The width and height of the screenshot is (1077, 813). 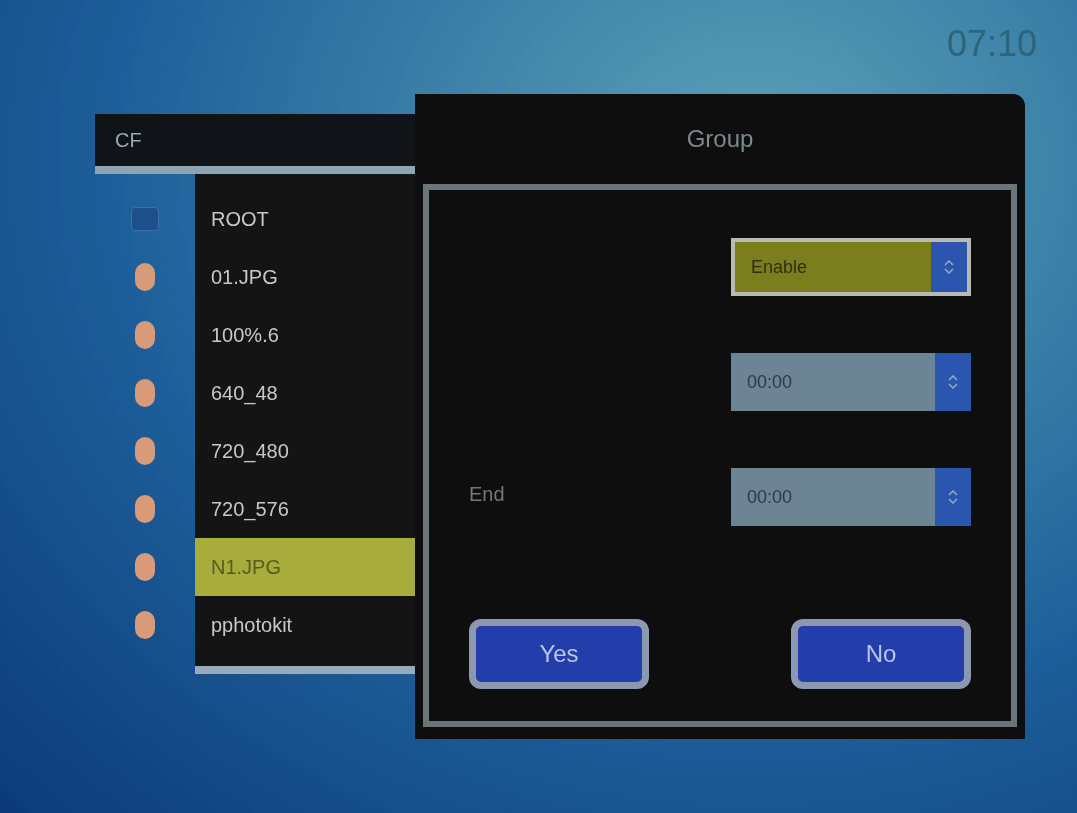 What do you see at coordinates (145, 219) in the screenshot?
I see `folder-icon` at bounding box center [145, 219].